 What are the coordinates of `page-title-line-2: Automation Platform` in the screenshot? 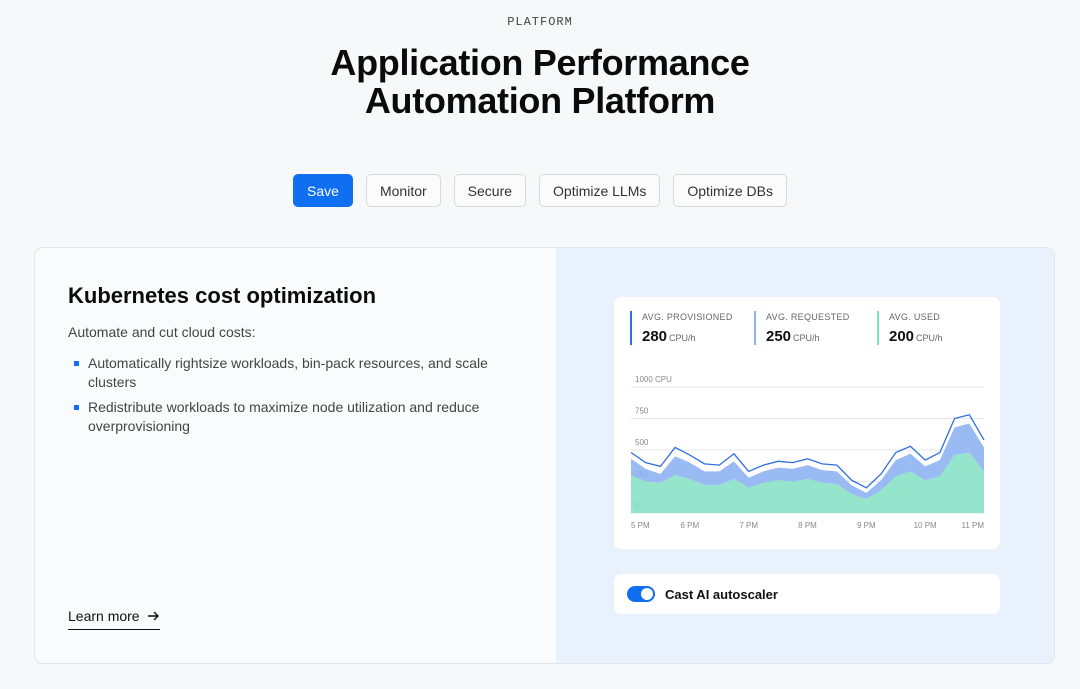 It's located at (540, 100).